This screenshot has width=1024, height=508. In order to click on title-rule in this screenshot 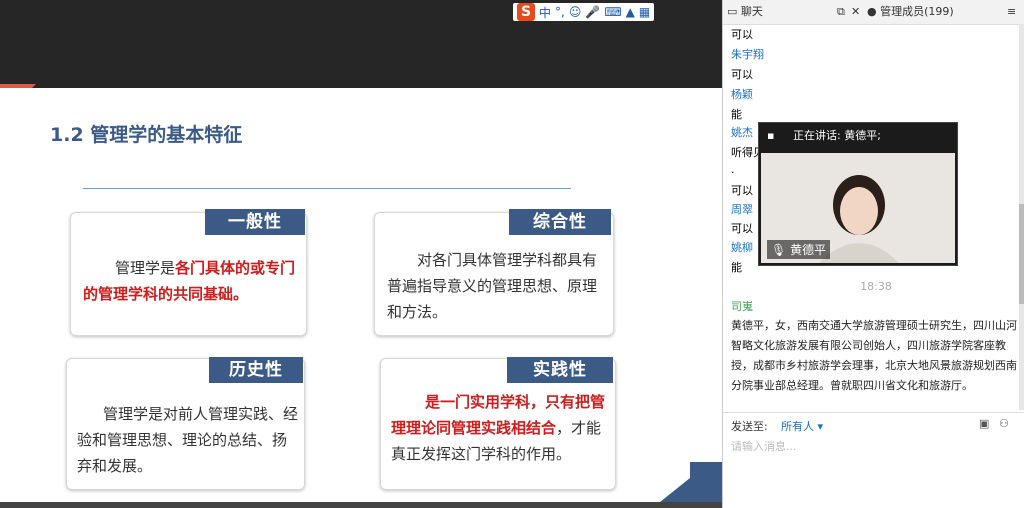, I will do `click(327, 188)`.